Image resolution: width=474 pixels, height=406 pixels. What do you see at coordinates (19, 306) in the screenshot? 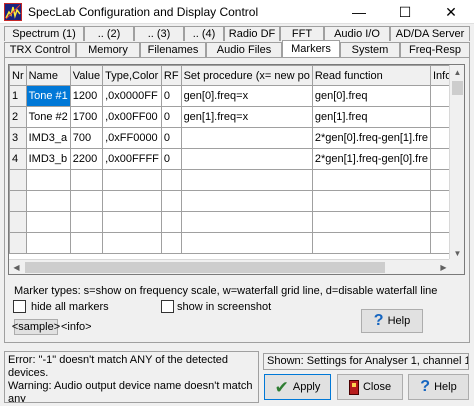
I see `hide-all-markers-checkbox` at bounding box center [19, 306].